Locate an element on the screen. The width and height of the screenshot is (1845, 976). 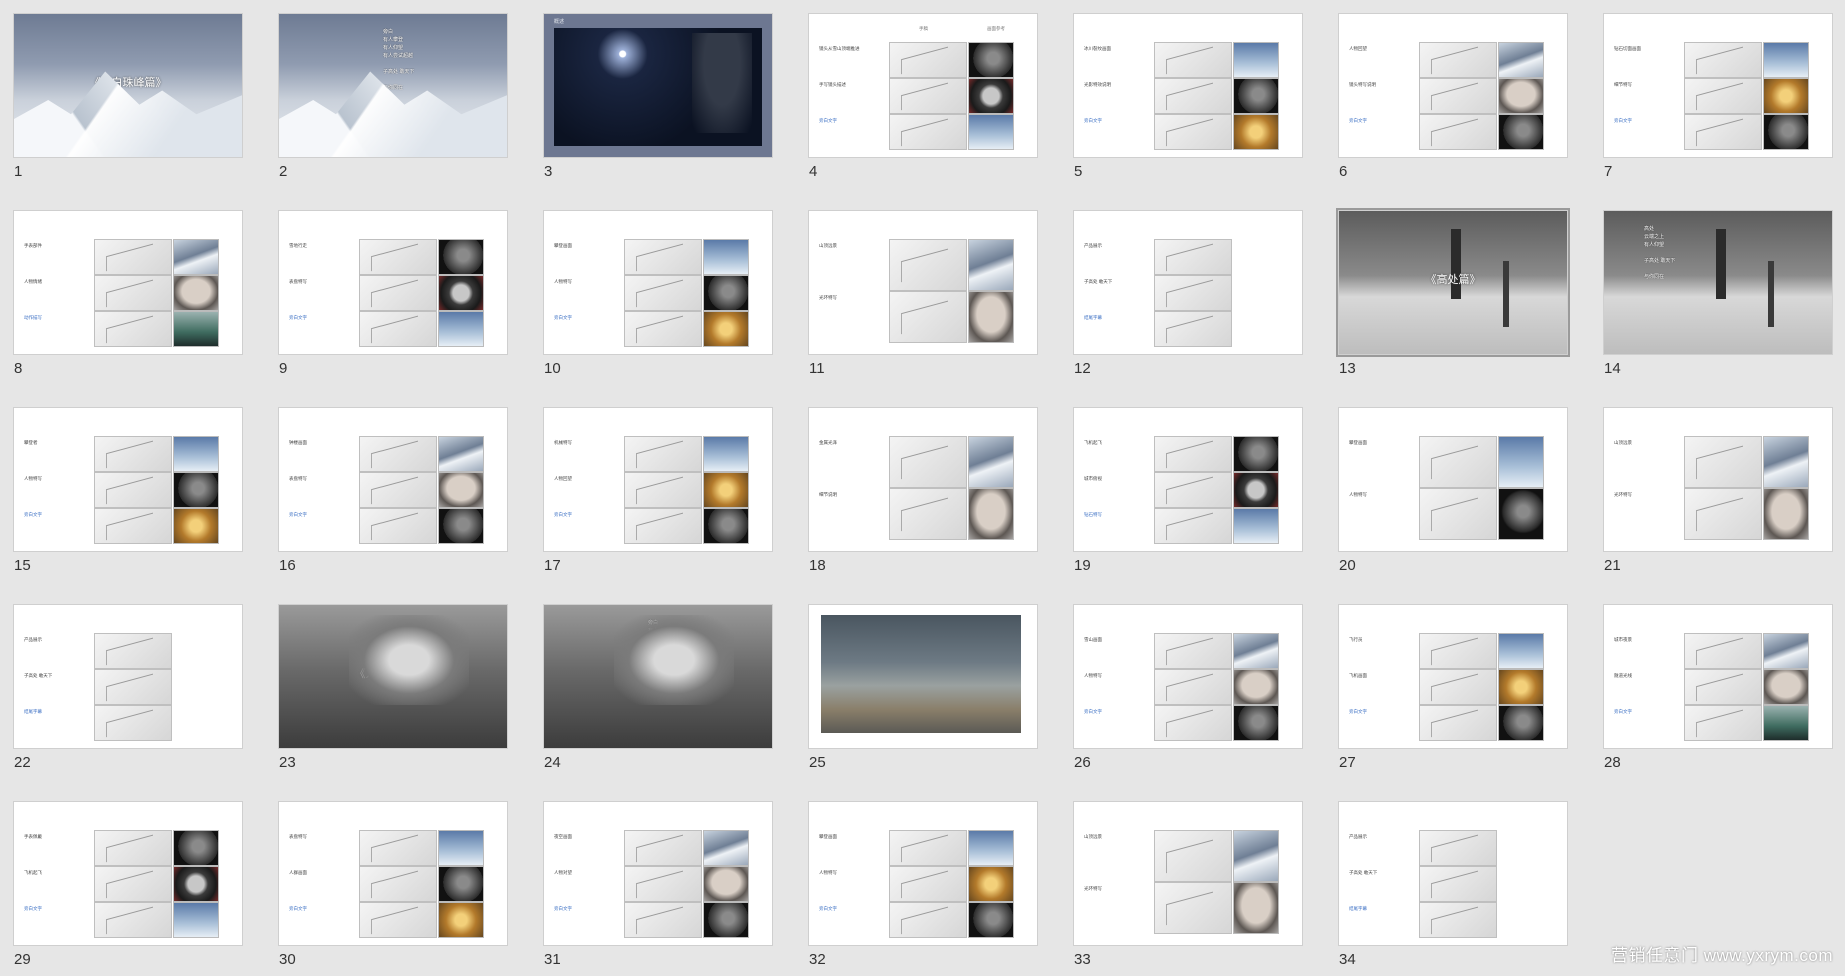
slide-9-thumbnail: 雪地行走 表盘特写 旁白文字 is located at coordinates (393, 282).